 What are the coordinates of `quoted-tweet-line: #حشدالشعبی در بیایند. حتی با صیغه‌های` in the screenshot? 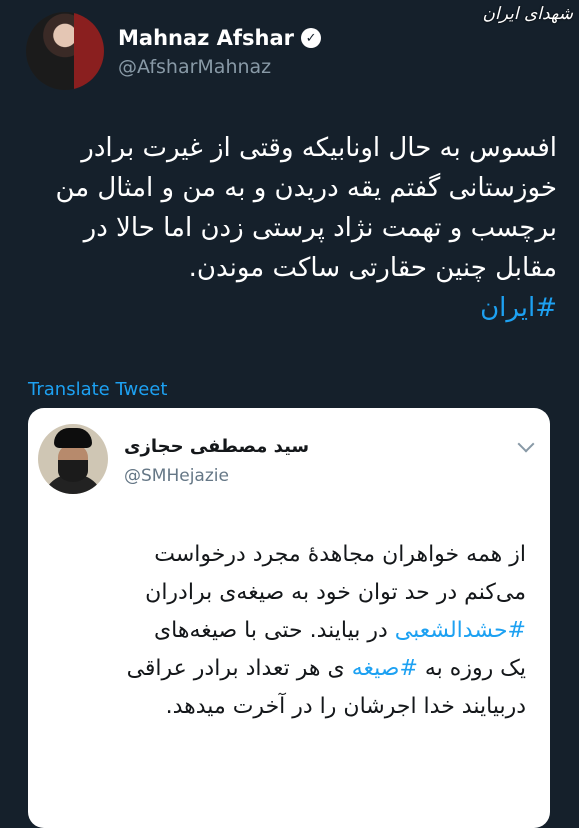 It's located at (286, 631).